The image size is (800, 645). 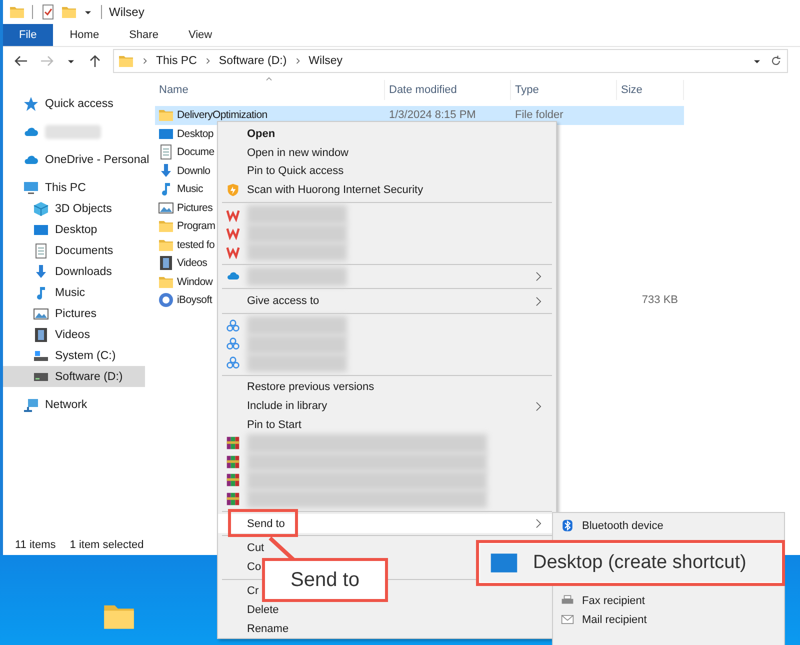 I want to click on callout-tooltip: Desktop (create shortcut), so click(x=630, y=563).